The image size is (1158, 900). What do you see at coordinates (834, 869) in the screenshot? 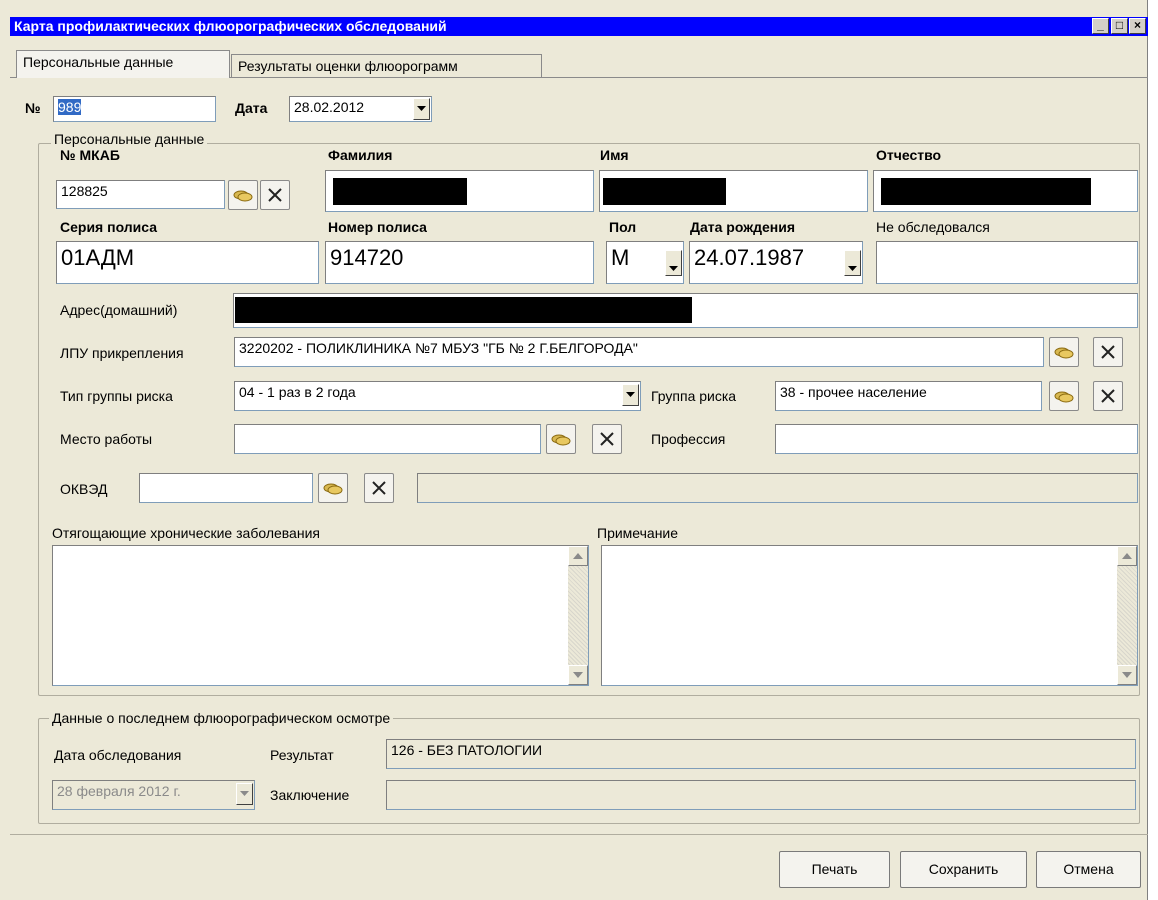
I see `print-button: Печать` at bounding box center [834, 869].